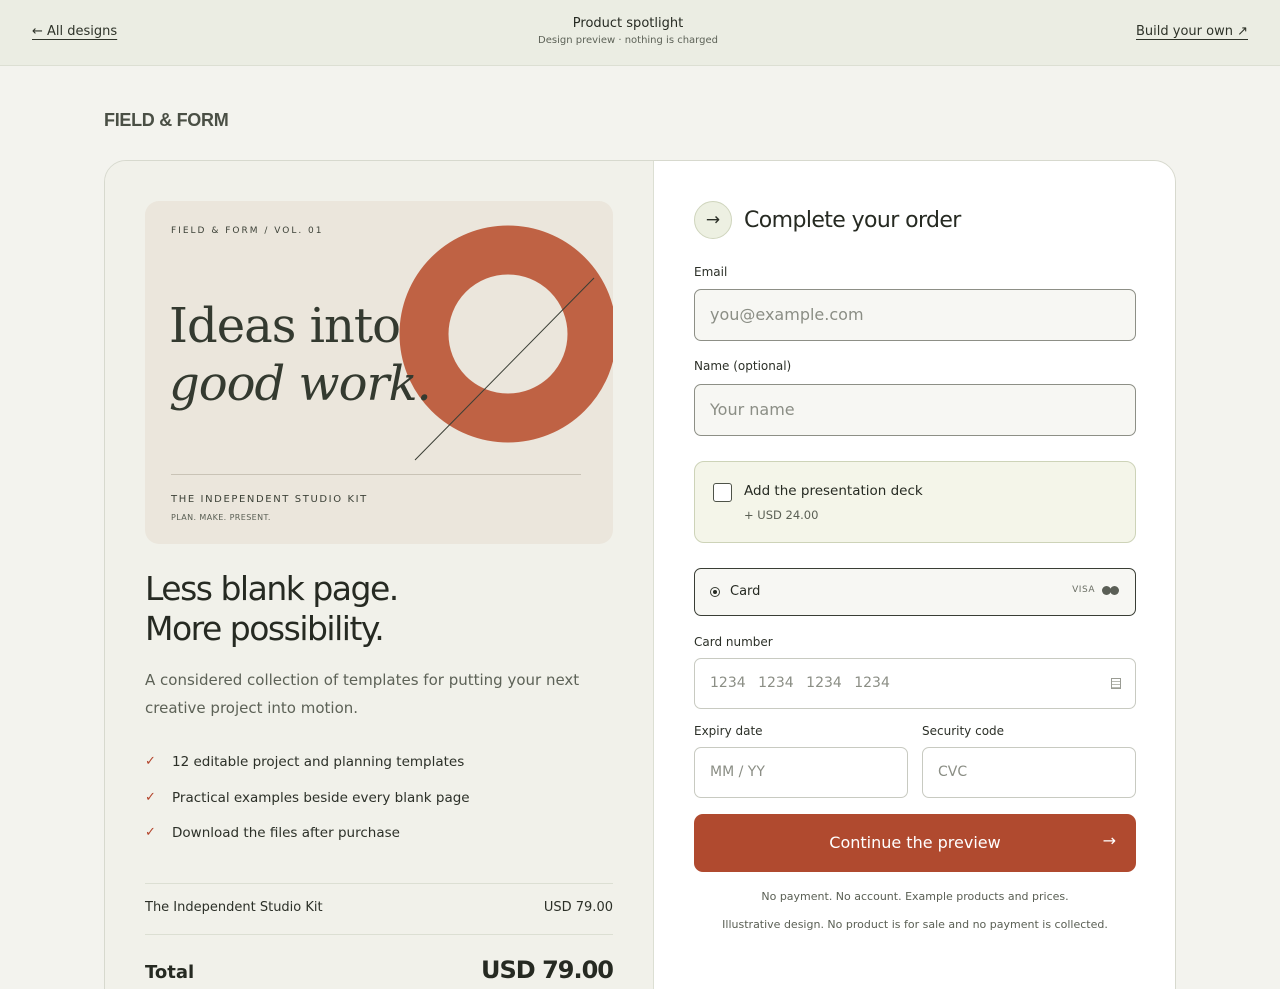 This screenshot has width=1280, height=989. Describe the element at coordinates (300, 355) in the screenshot. I see `poster-headline: Ideas into good work.` at that location.